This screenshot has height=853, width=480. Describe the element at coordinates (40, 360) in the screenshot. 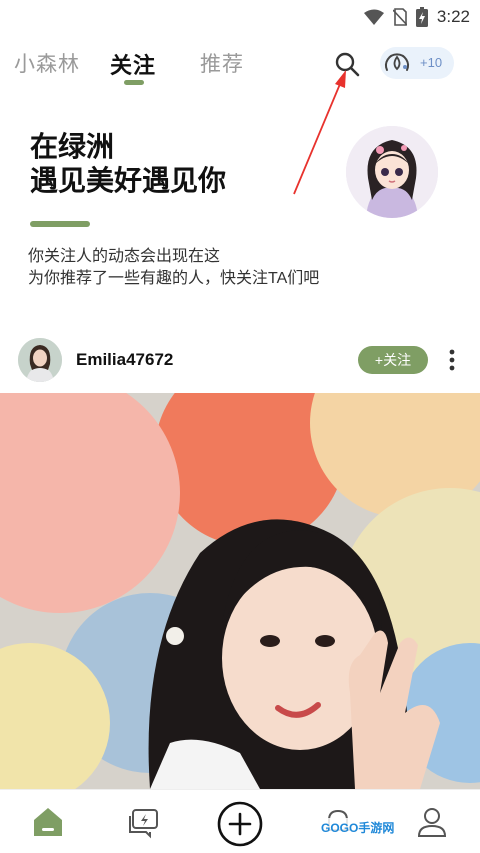

I see `post-user-avatar` at that location.